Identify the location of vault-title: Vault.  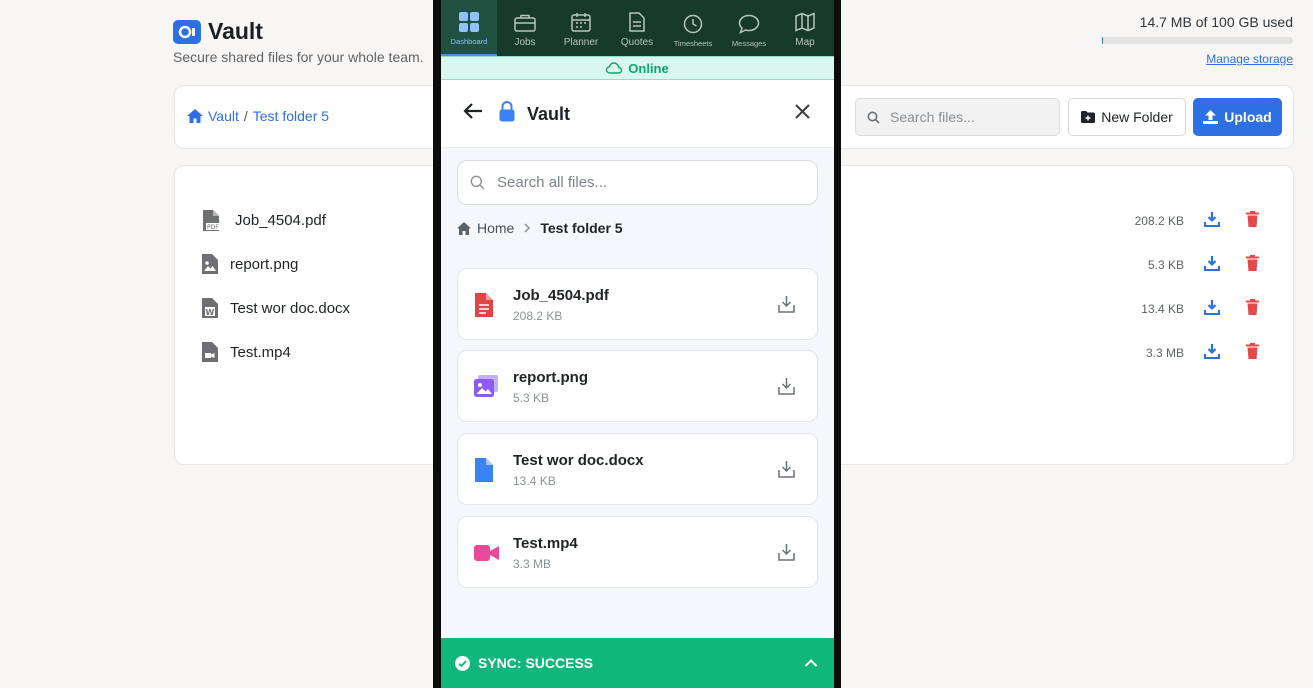
(549, 114).